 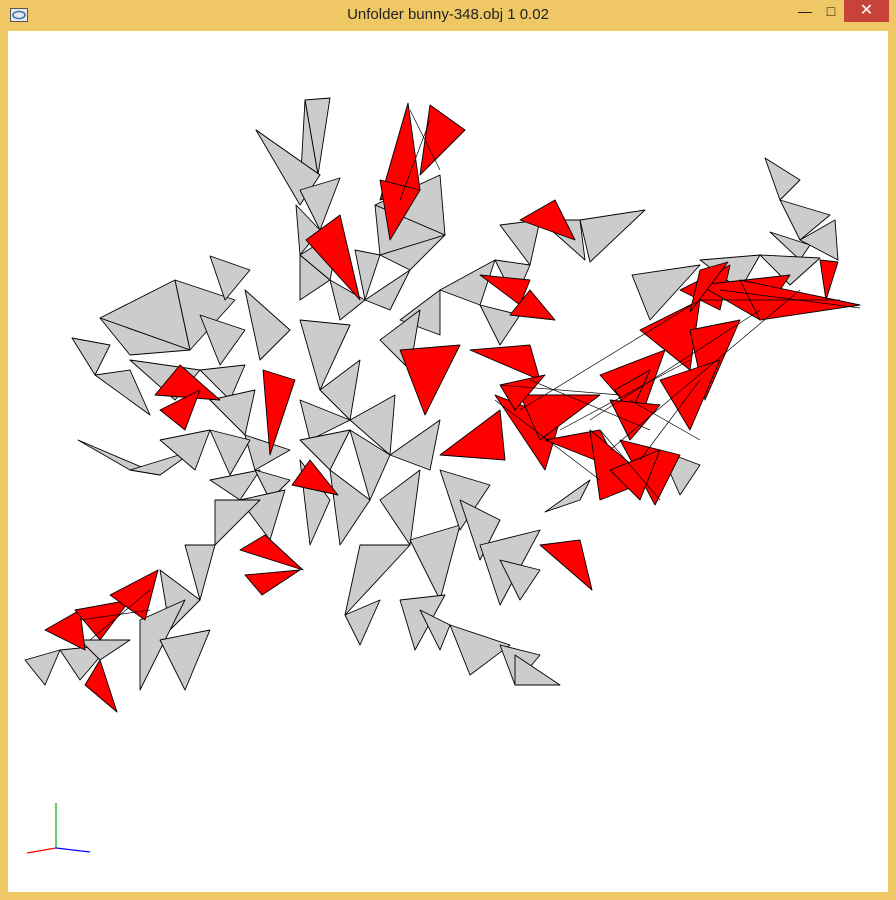 I want to click on maximize-button: □, so click(x=831, y=11).